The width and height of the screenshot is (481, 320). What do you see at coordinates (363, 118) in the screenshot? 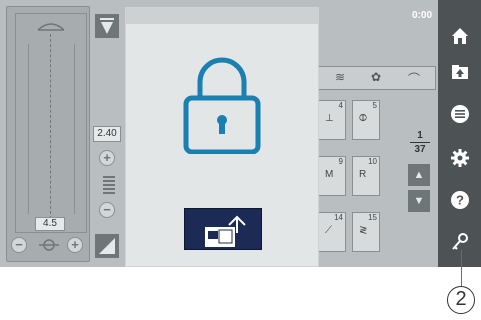
I see `stitch-pattern-icon: ⦷` at bounding box center [363, 118].